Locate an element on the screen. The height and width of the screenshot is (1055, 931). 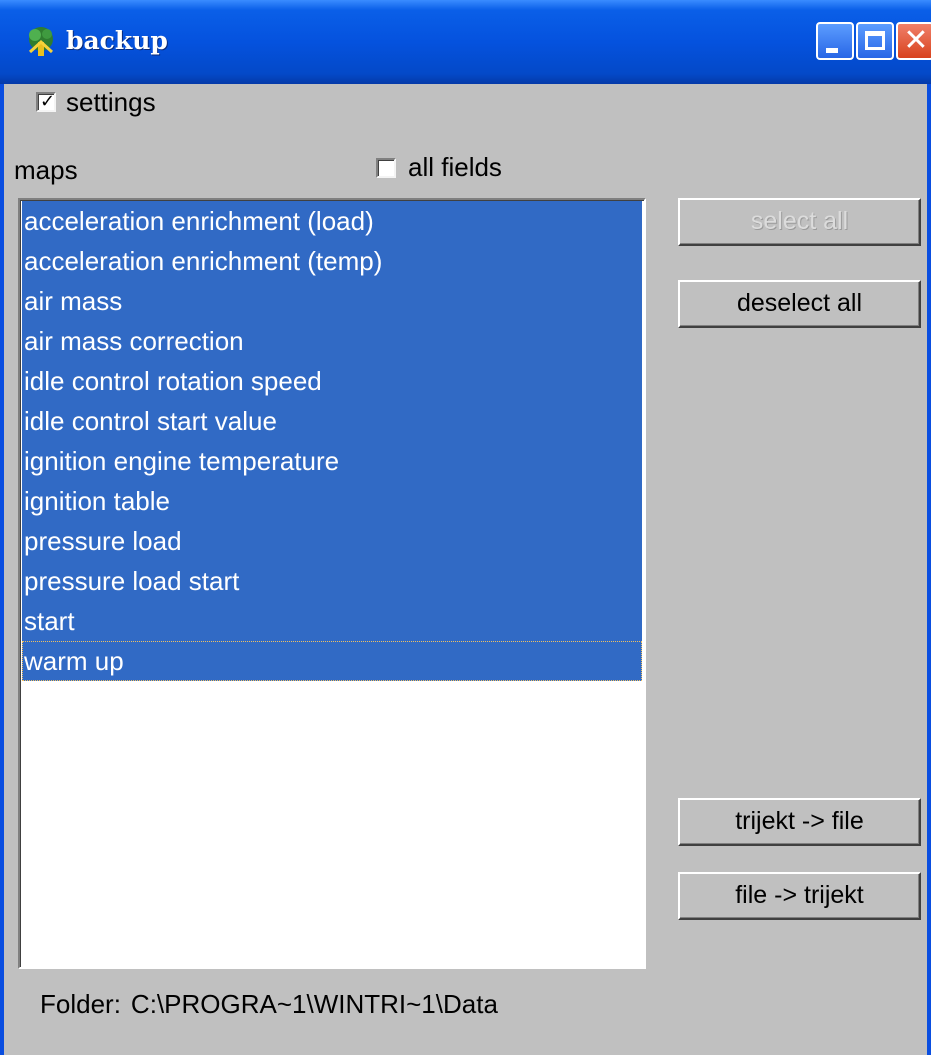
folder-path: C:\PROGRA~1\WINTRI~1\Data is located at coordinates (314, 1004).